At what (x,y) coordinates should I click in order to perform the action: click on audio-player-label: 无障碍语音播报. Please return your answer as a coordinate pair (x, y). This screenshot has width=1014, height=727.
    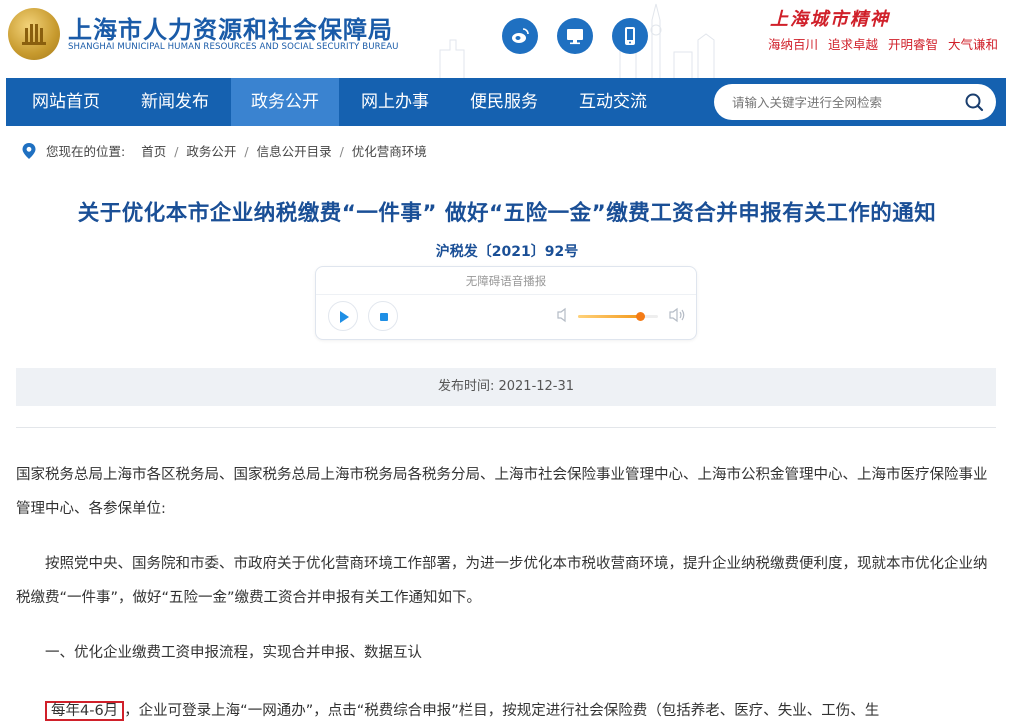
    Looking at the image, I should click on (506, 281).